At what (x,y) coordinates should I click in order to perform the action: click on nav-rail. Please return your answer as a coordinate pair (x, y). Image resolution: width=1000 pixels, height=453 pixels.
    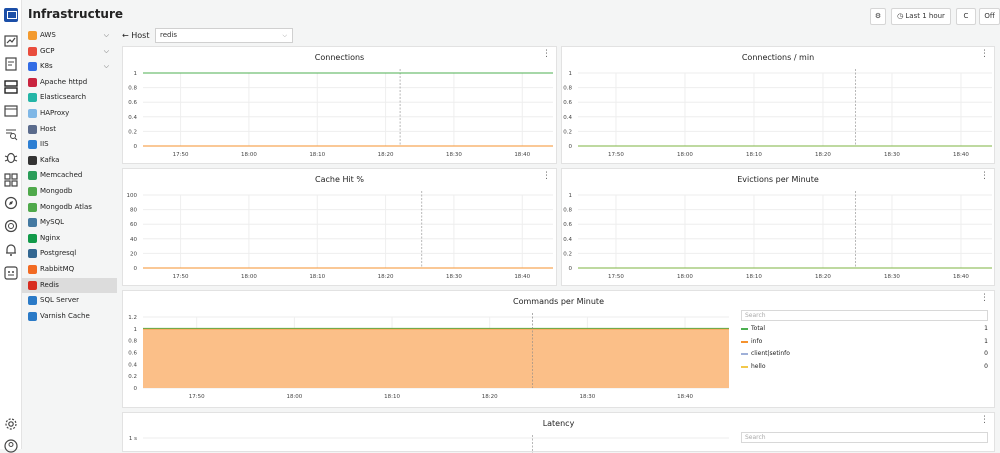
    Looking at the image, I should click on (11, 226).